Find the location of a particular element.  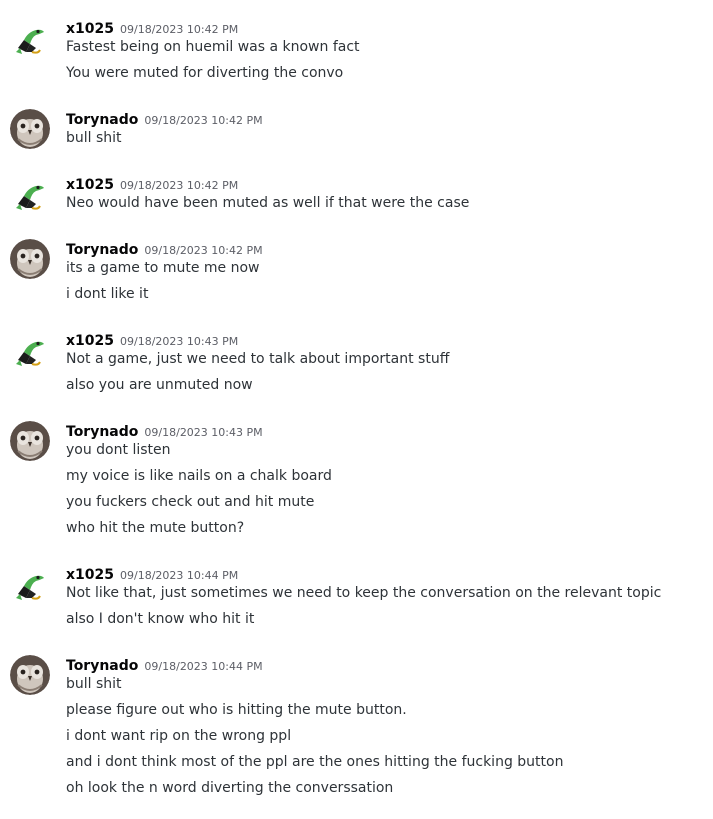

message-text: its a game to mute me now is located at coordinates (163, 268).